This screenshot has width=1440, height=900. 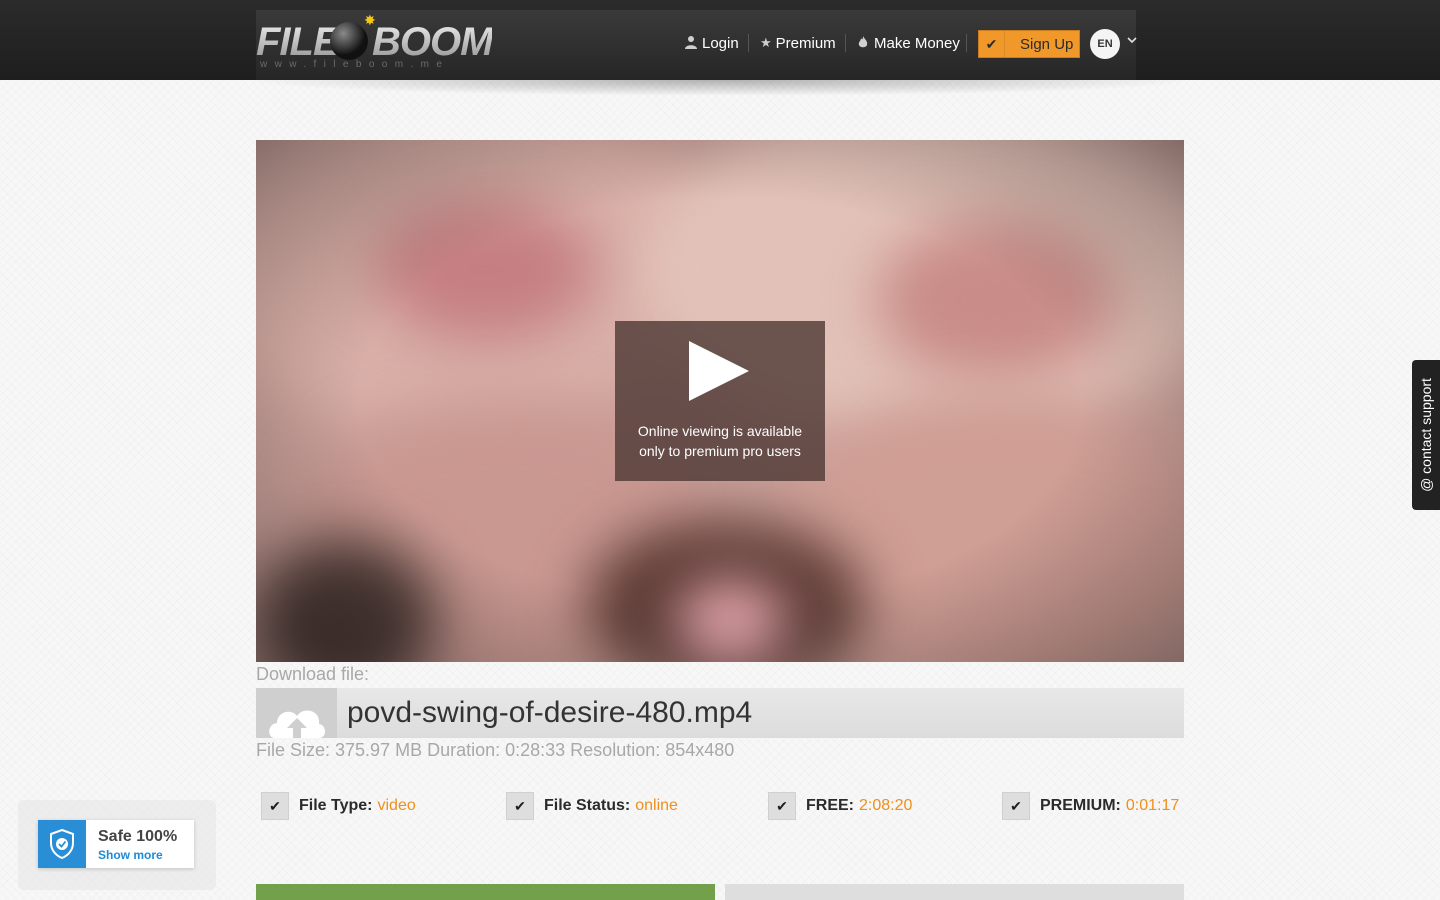 I want to click on stat-value: online, so click(x=656, y=805).